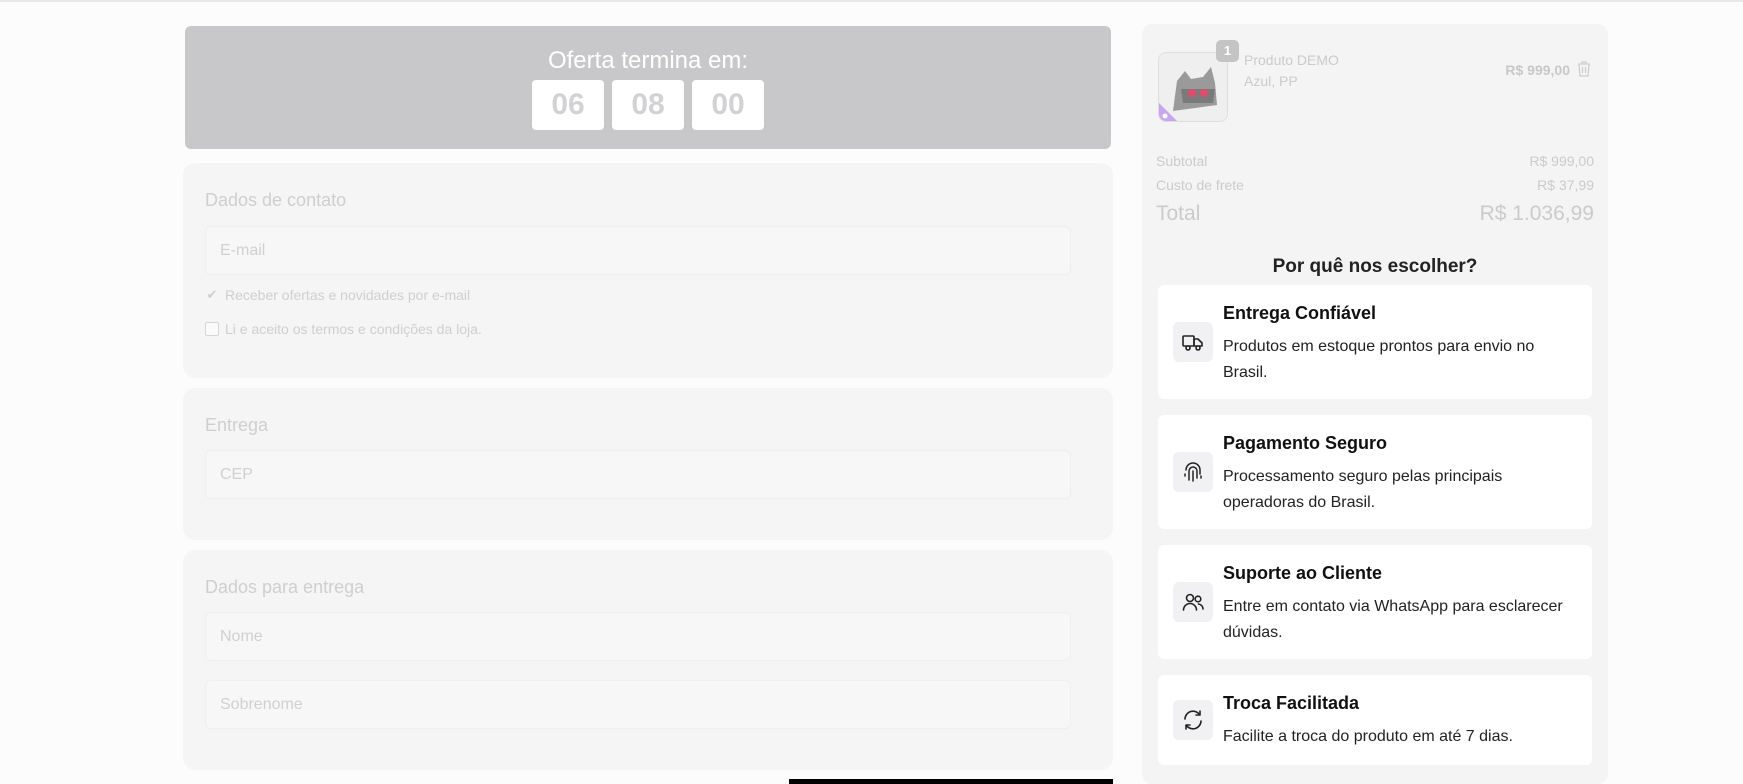 The height and width of the screenshot is (784, 1743). I want to click on refresh-icon, so click(1193, 720).